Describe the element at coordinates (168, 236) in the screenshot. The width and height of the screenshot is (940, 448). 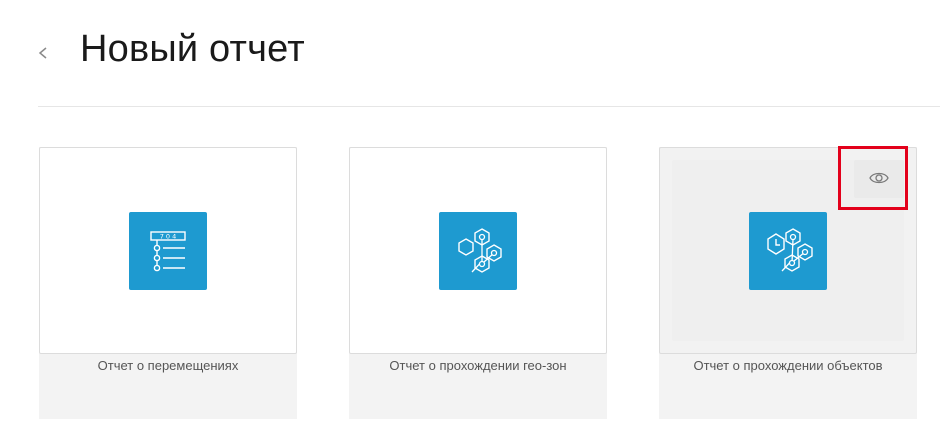
I see `counter-text: 7 0 4` at that location.